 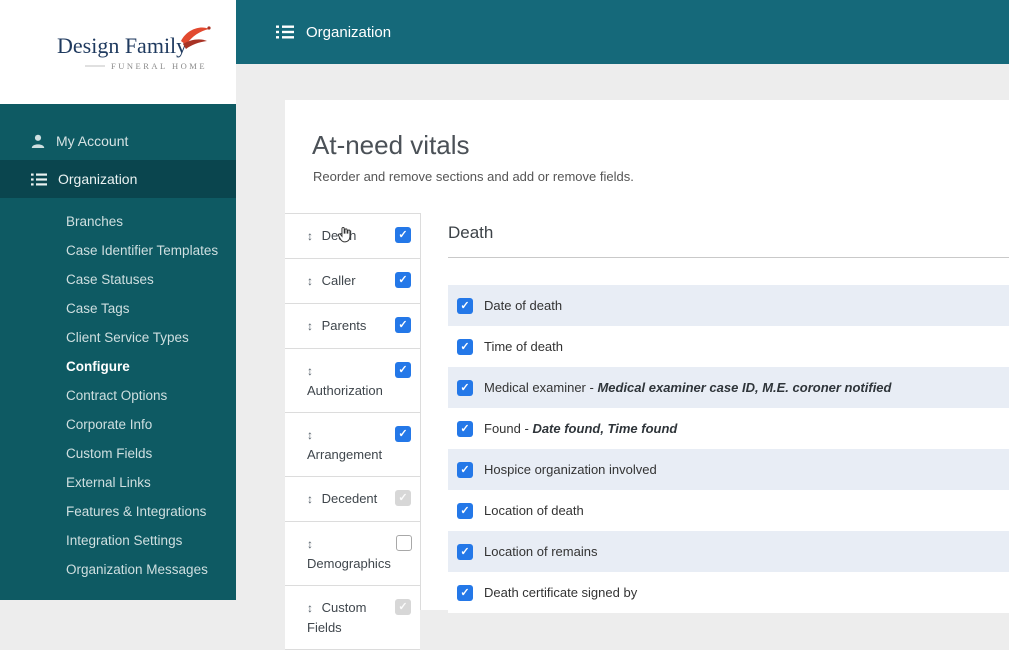 What do you see at coordinates (728, 305) in the screenshot?
I see `field-row: ✓ Date of death` at bounding box center [728, 305].